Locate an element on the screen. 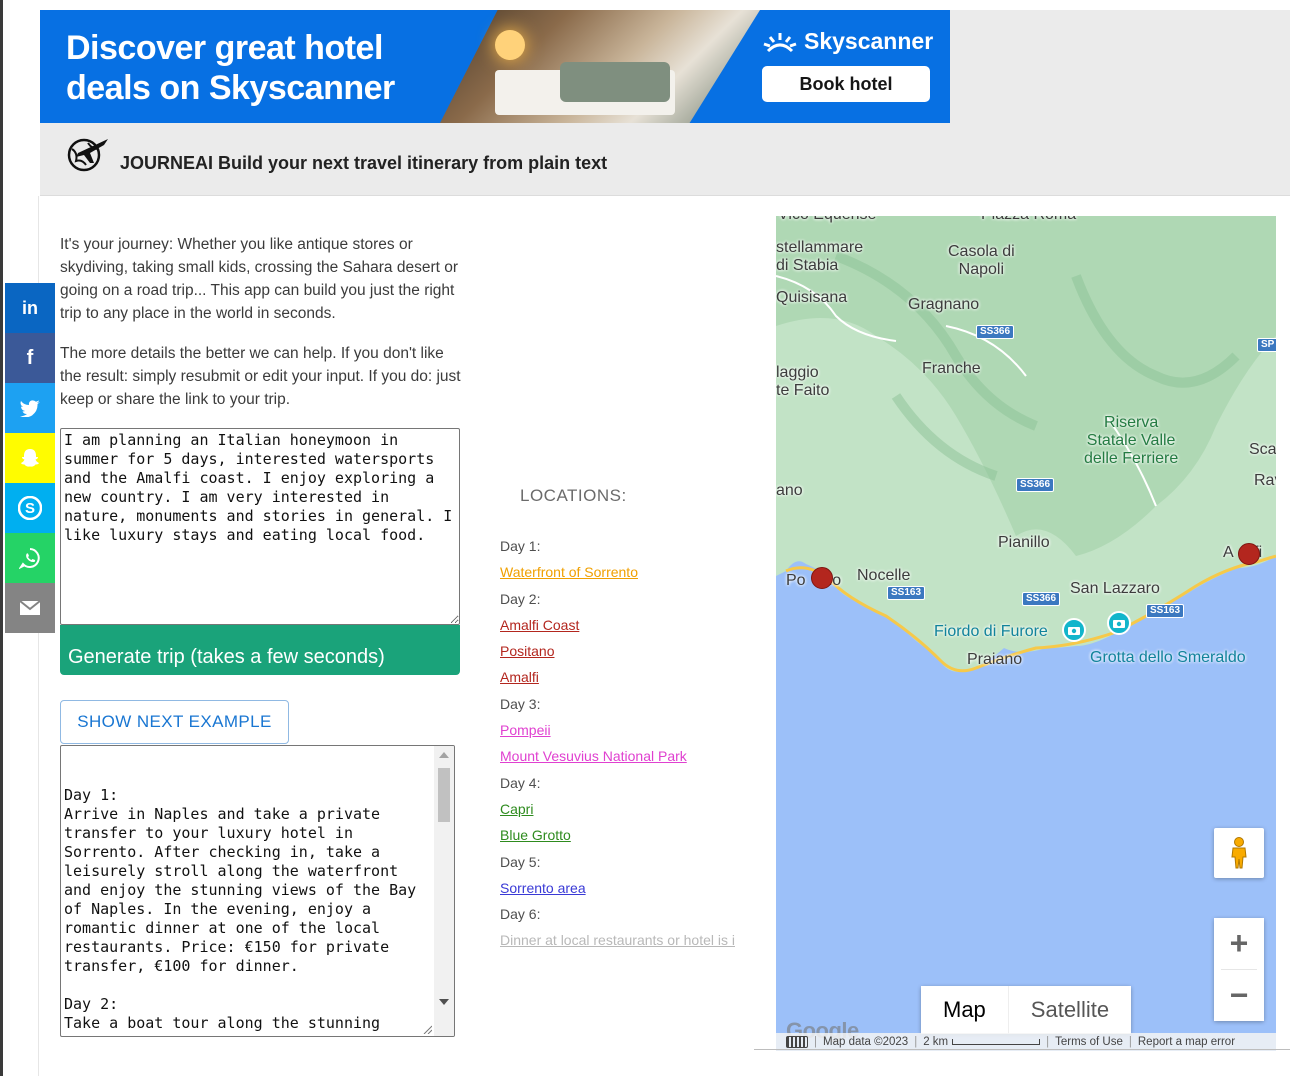 This screenshot has width=1290, height=1076. twitter-share-button is located at coordinates (30, 408).